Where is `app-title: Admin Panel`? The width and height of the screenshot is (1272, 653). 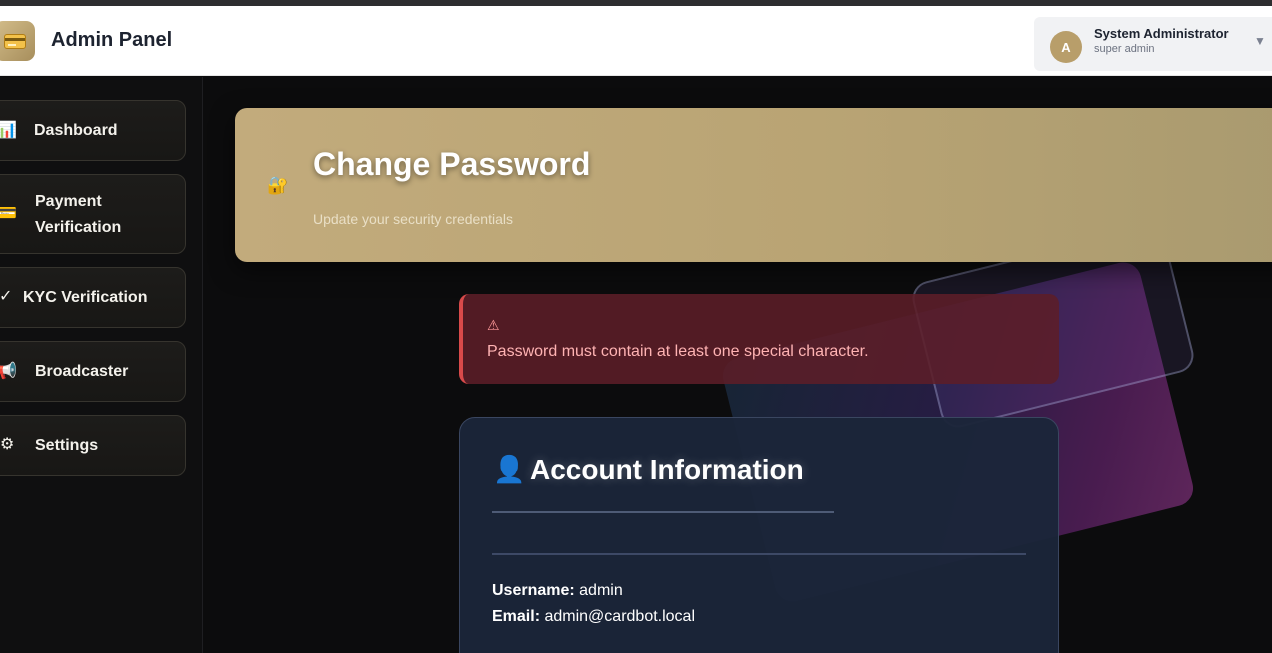
app-title: Admin Panel is located at coordinates (112, 40).